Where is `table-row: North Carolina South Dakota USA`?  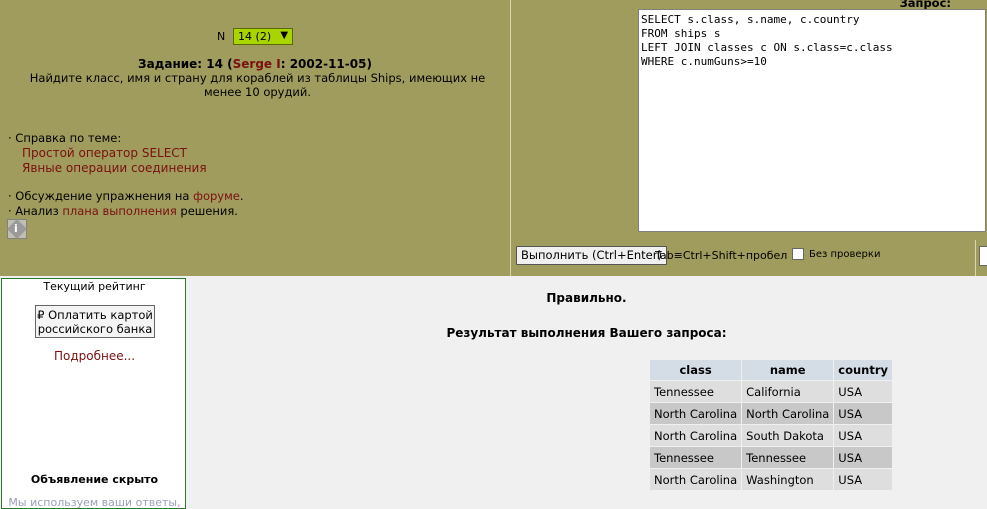
table-row: North Carolina South Dakota USA is located at coordinates (771, 435).